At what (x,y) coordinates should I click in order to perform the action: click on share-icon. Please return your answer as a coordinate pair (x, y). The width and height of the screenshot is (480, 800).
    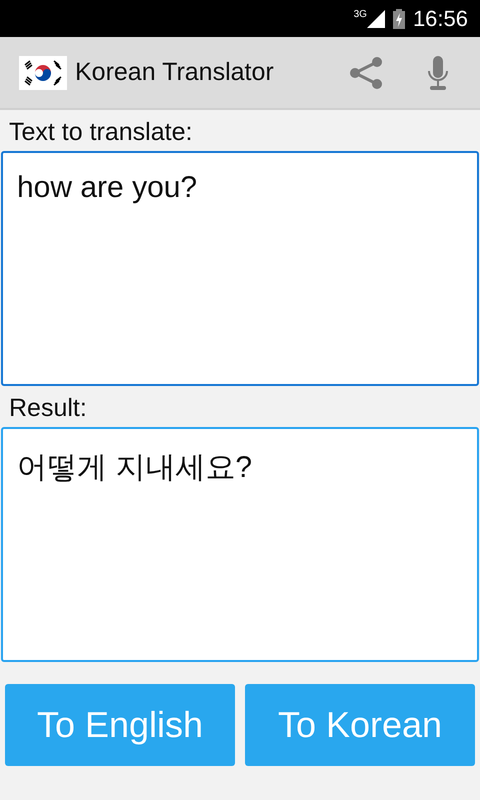
    Looking at the image, I should click on (366, 73).